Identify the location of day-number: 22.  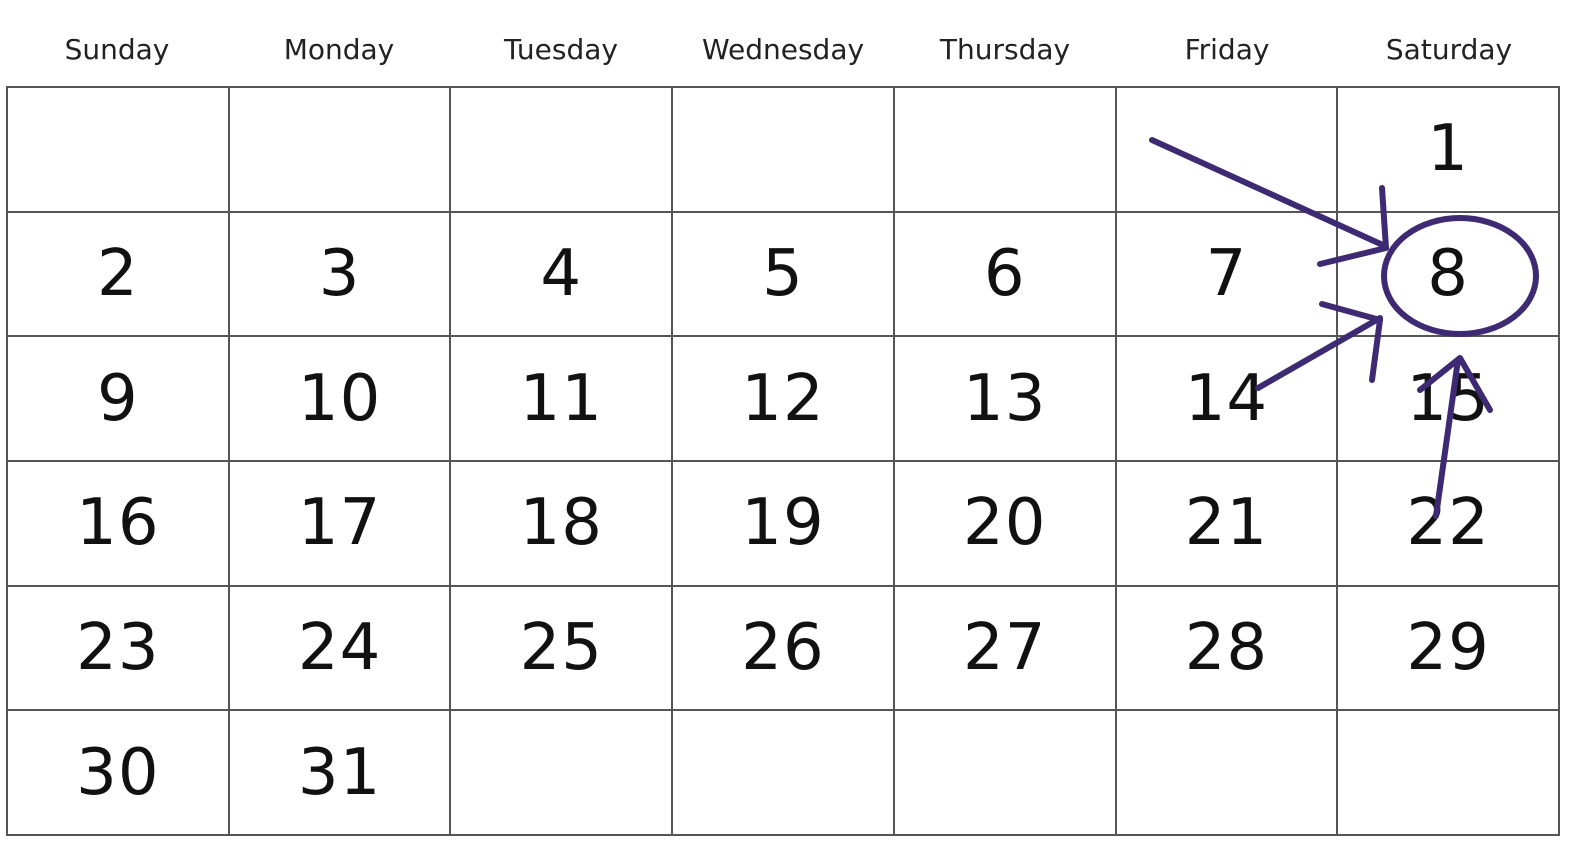
(1448, 523).